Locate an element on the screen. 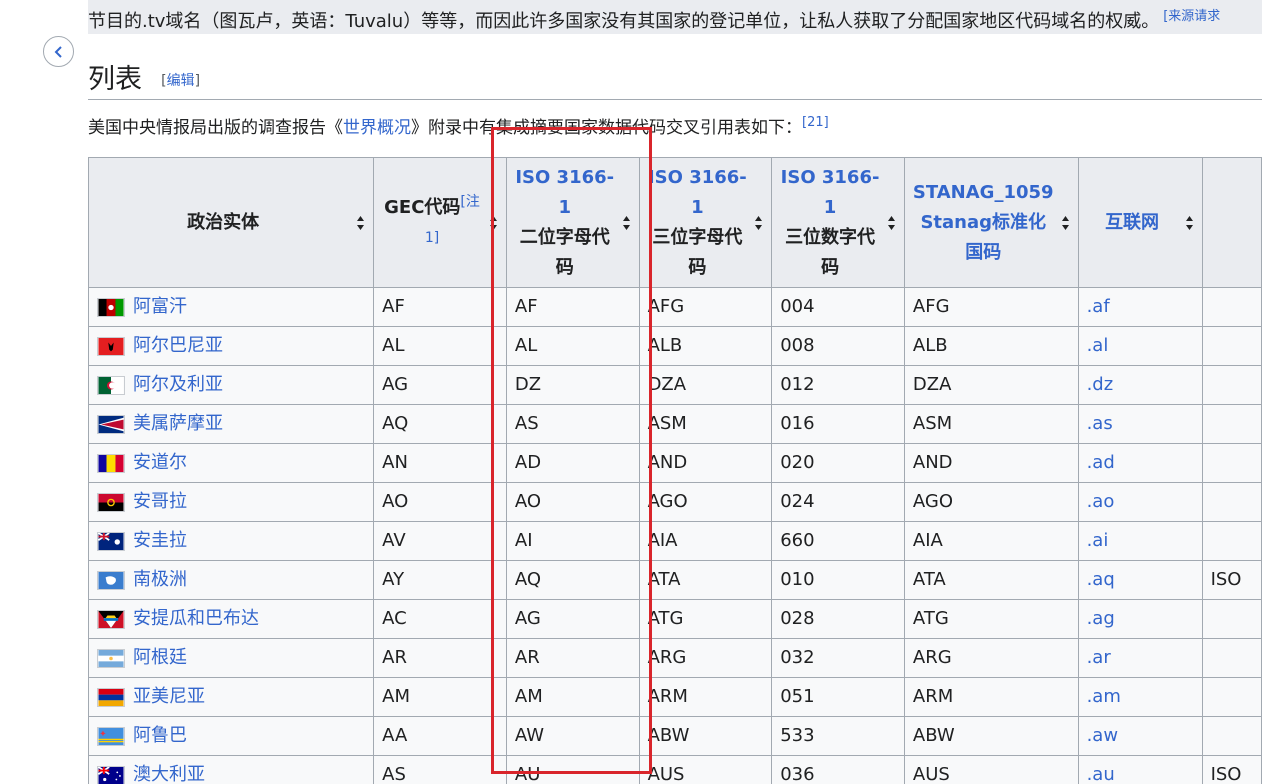  tld-link: .dz is located at coordinates (1100, 384).